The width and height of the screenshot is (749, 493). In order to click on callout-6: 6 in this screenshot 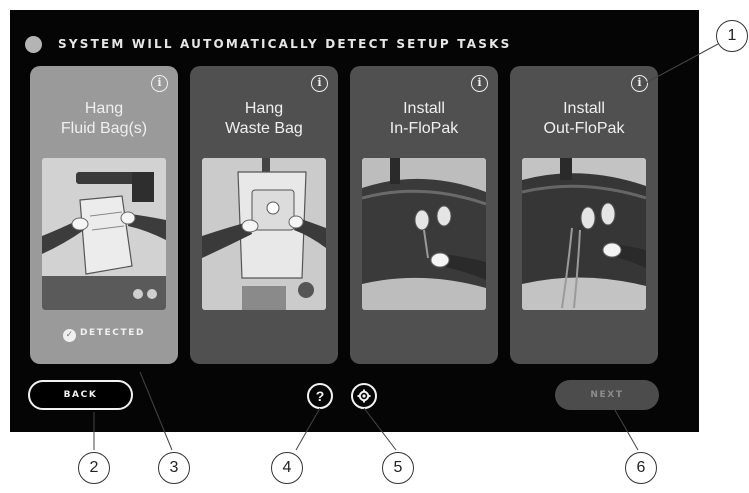, I will do `click(641, 468)`.